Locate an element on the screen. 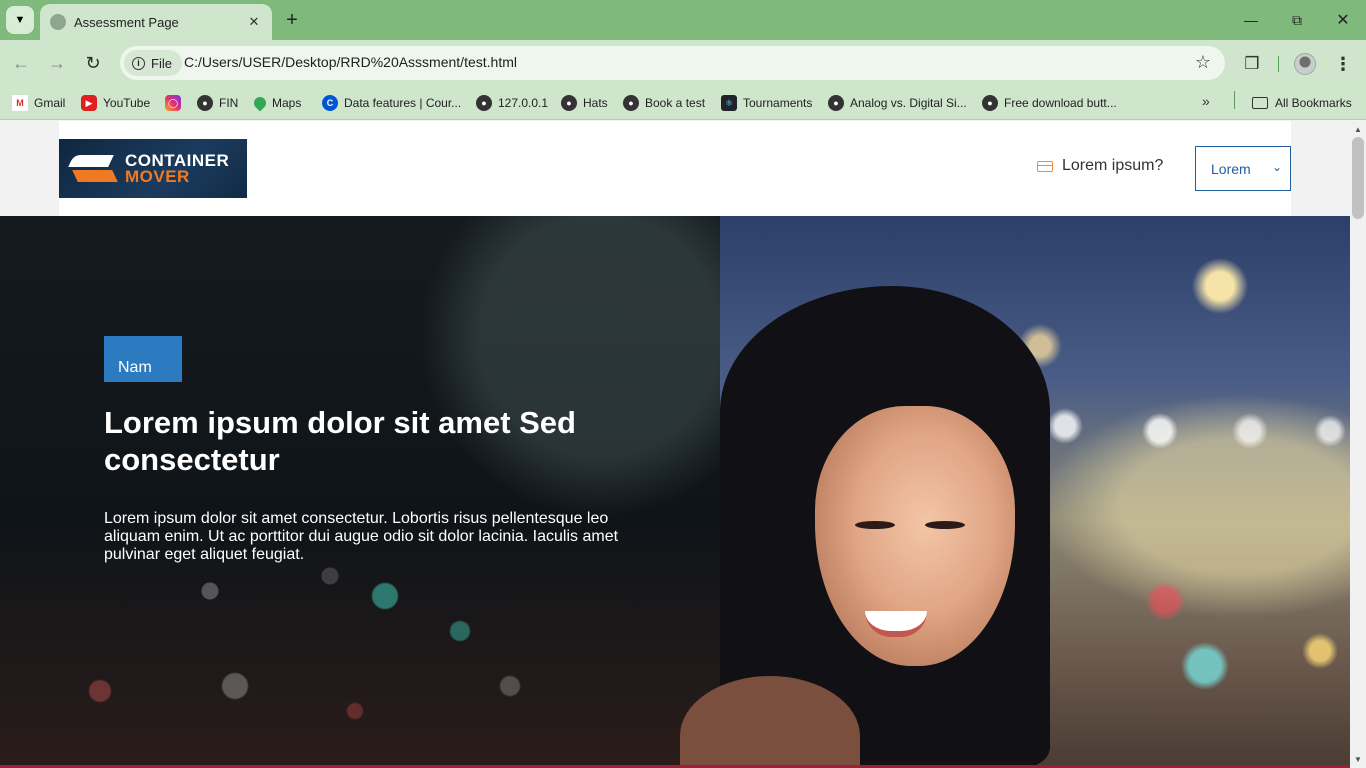 Image resolution: width=1366 pixels, height=768 pixels. language-select: Lorem ⌄ is located at coordinates (1243, 168).